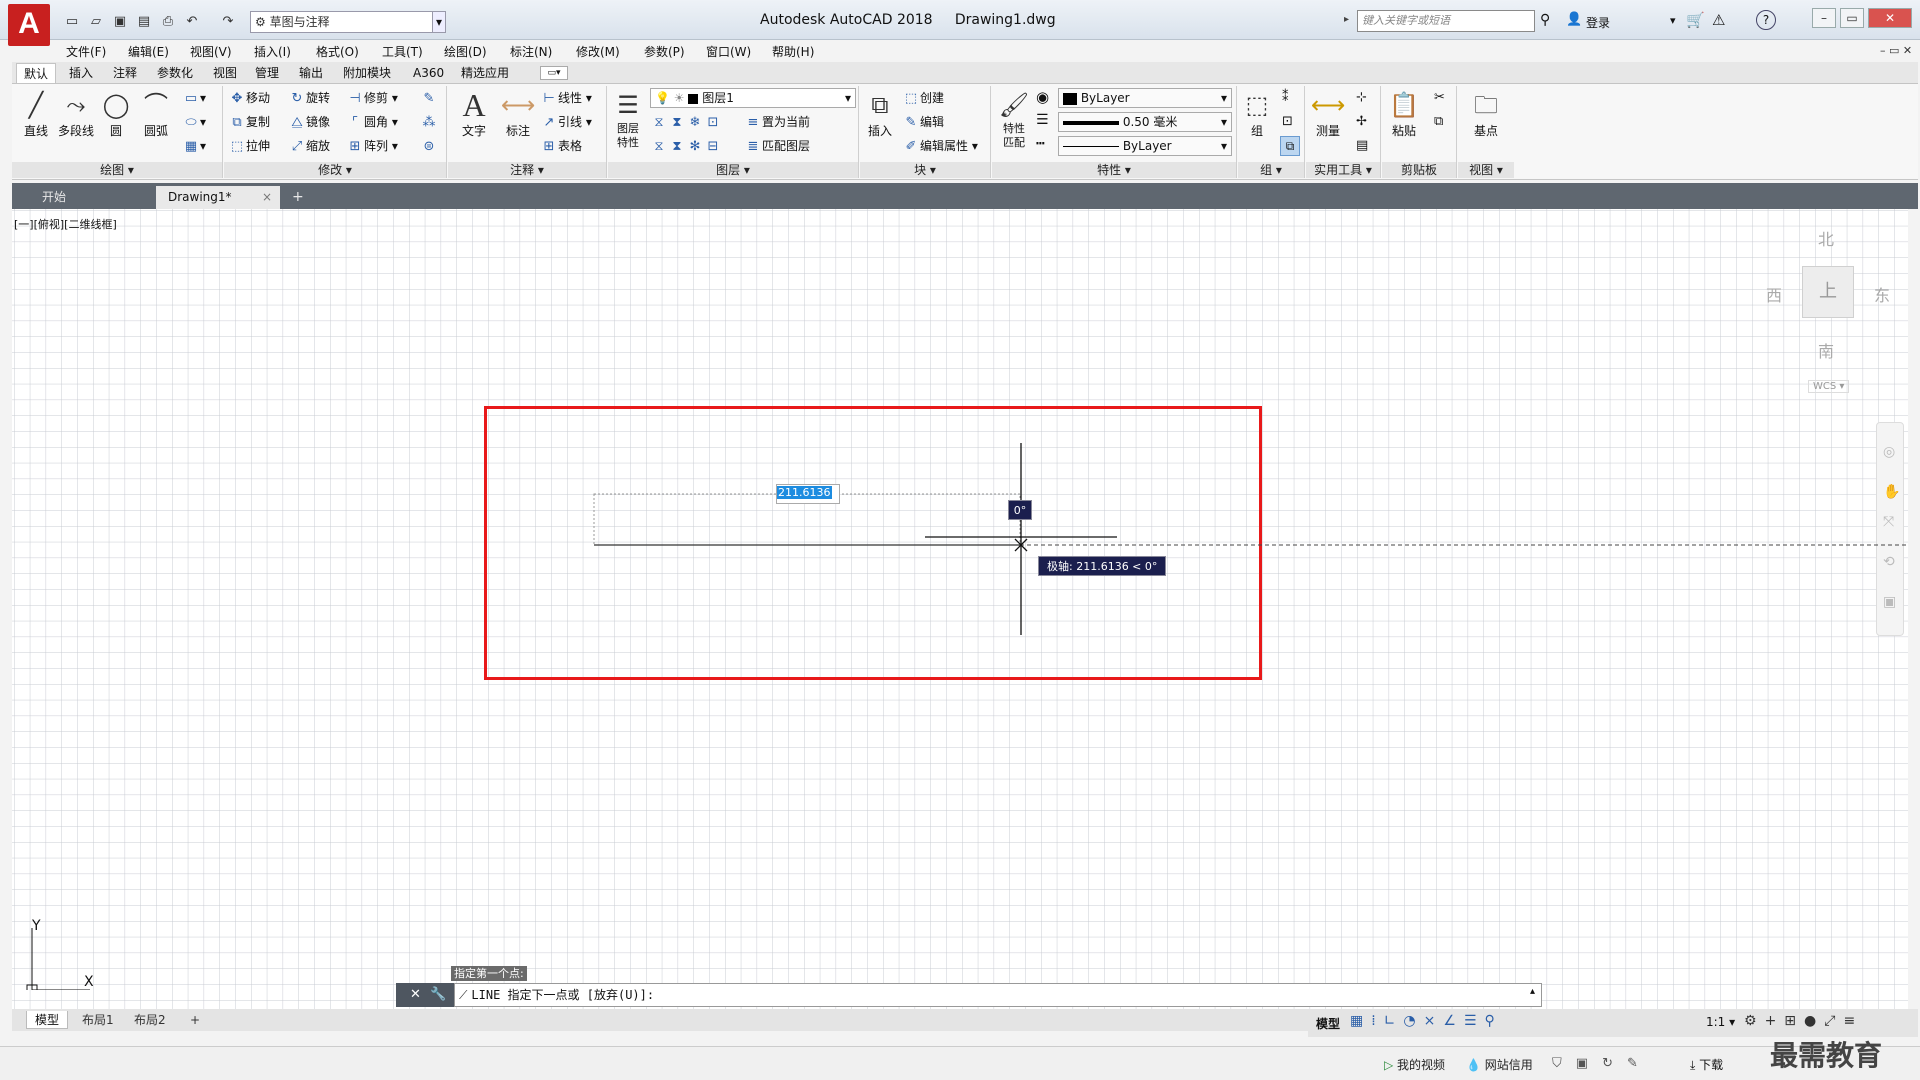 Image resolution: width=1920 pixels, height=1080 pixels. I want to click on minimize-button: –, so click(1824, 18).